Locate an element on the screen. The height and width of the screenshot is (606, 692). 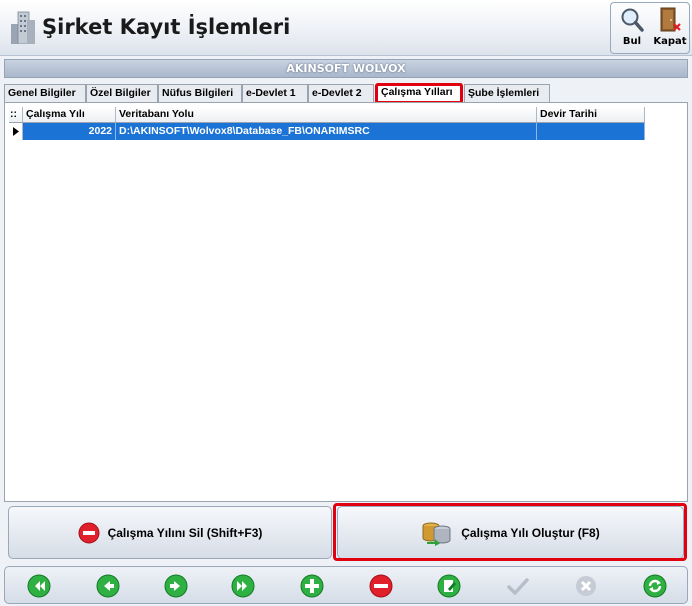
prev-icon is located at coordinates (108, 586).